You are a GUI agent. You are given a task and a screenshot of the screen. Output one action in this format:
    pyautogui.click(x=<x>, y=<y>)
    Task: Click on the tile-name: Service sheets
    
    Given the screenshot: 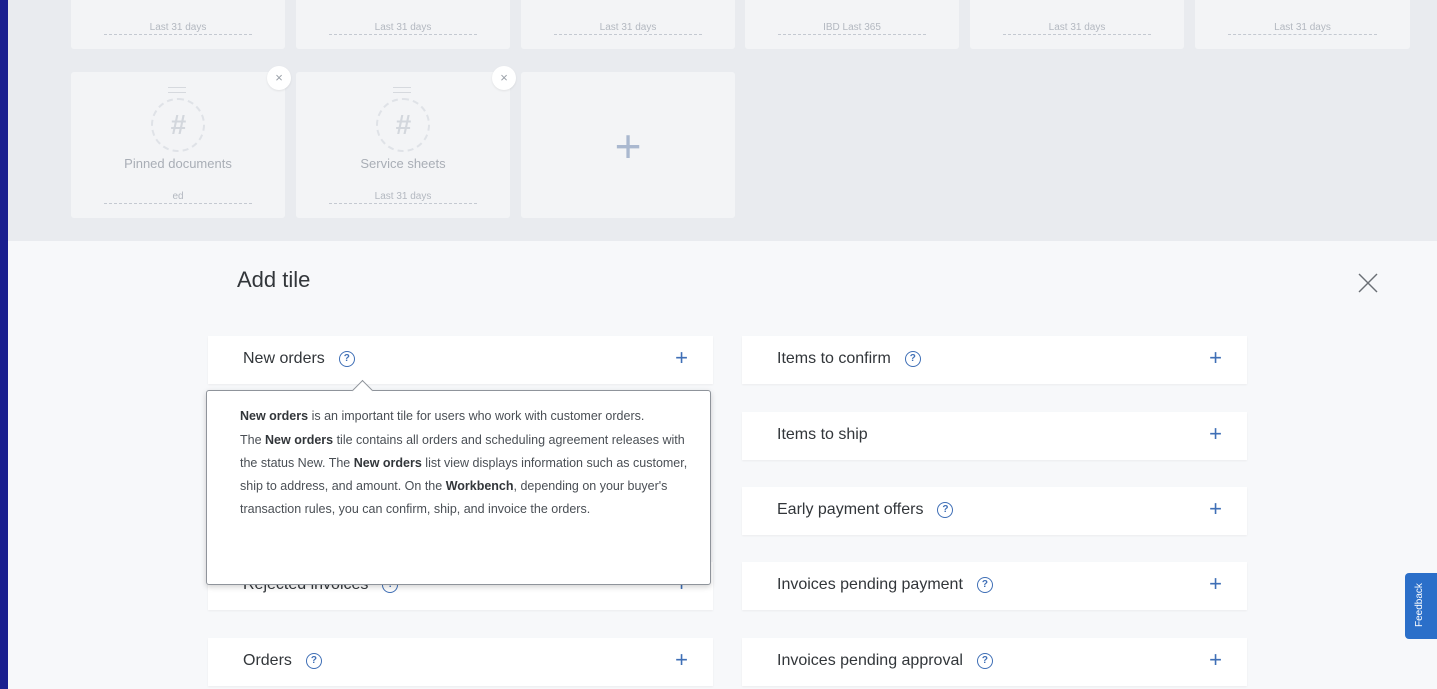 What is the action you would take?
    pyautogui.click(x=403, y=163)
    